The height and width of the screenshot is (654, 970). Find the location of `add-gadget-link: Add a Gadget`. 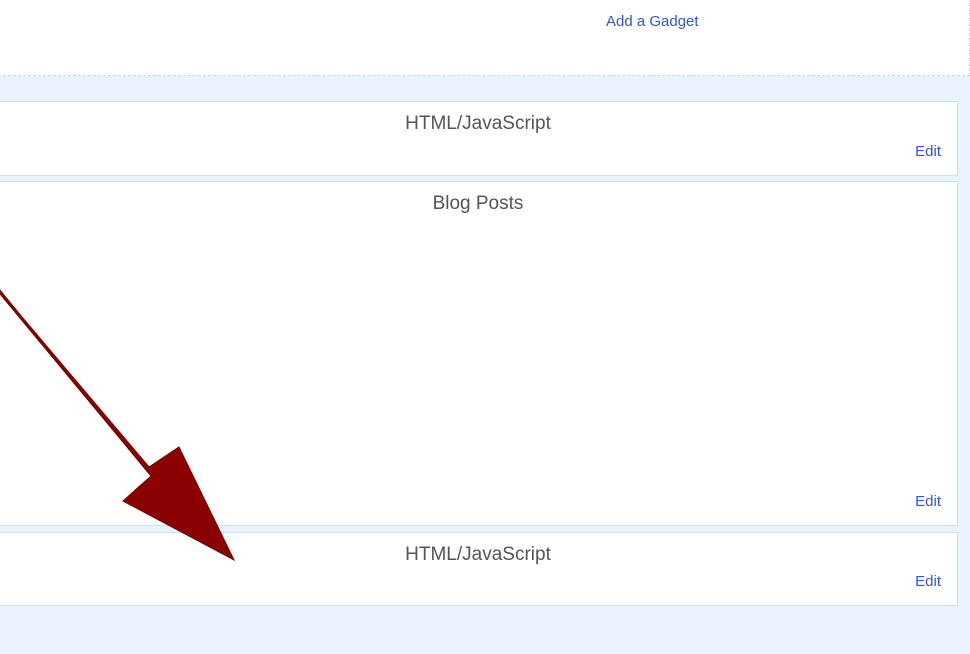

add-gadget-link: Add a Gadget is located at coordinates (652, 21).